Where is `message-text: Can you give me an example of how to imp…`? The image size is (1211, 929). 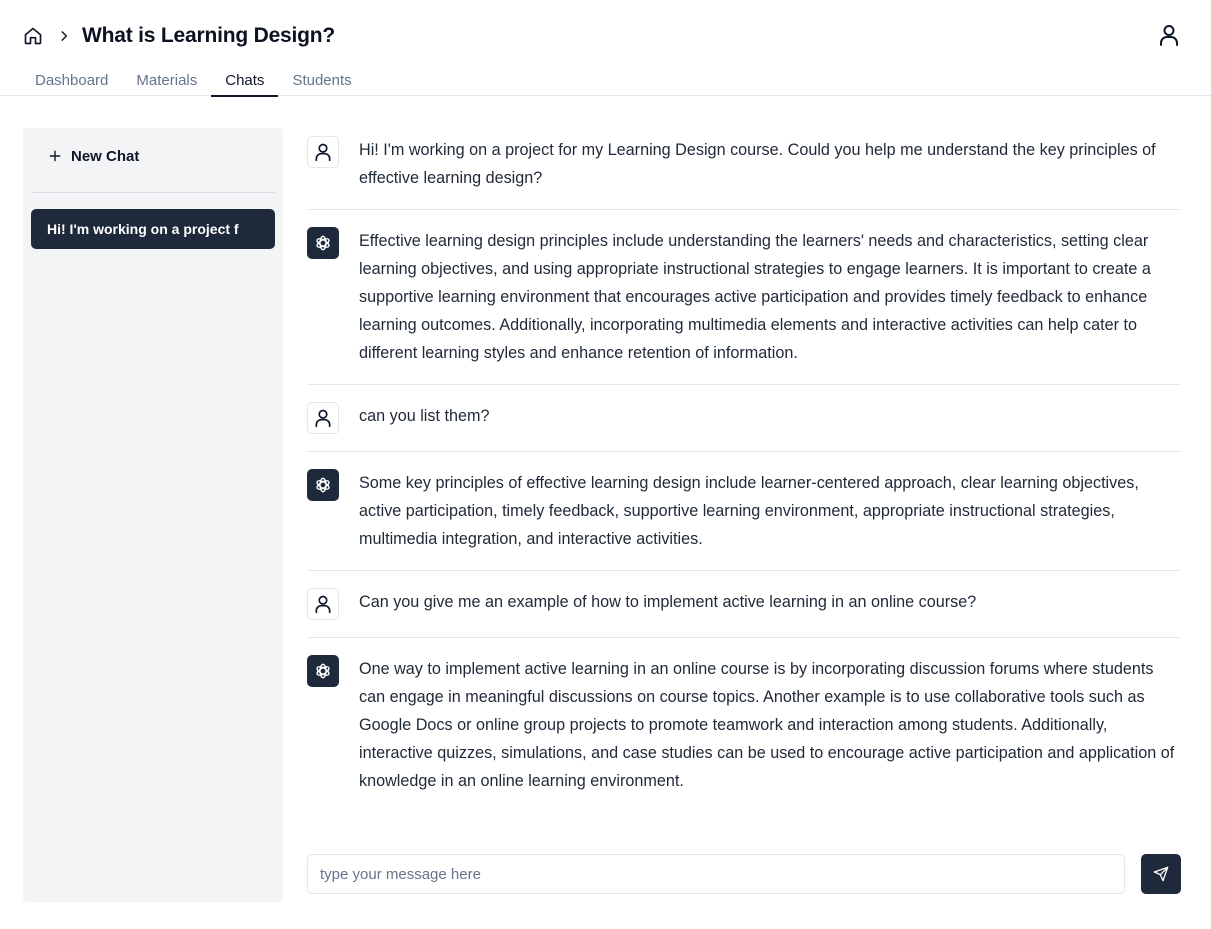
message-text: Can you give me an example of how to imp… is located at coordinates (668, 602).